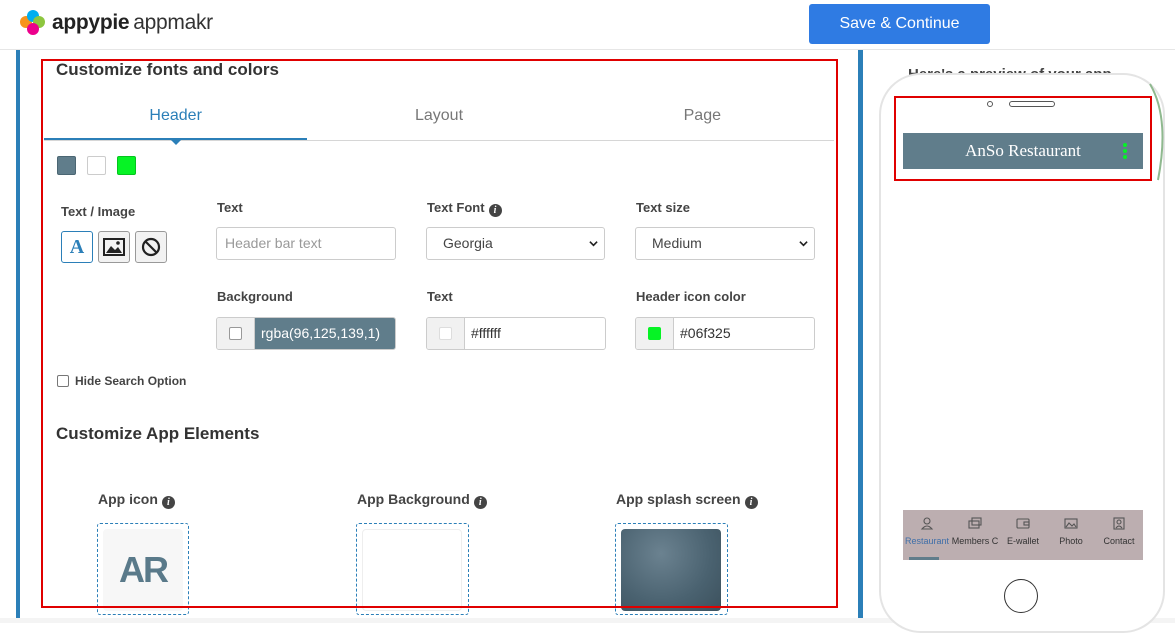  Describe the element at coordinates (1119, 523) in the screenshot. I see `contact-icon` at that location.